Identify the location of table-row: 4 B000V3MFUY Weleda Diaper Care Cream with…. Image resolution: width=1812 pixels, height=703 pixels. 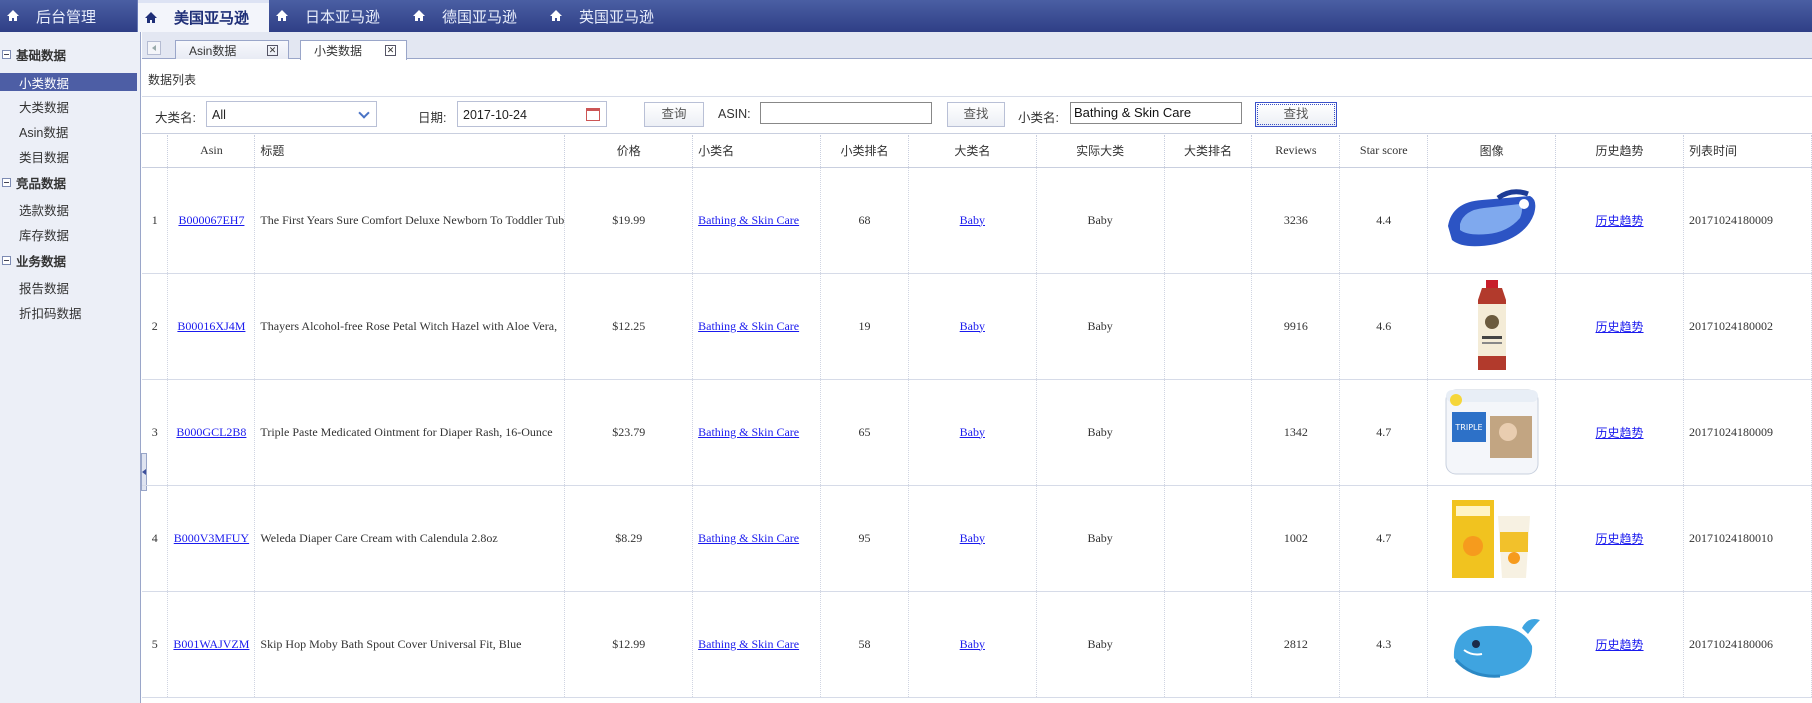
(977, 538).